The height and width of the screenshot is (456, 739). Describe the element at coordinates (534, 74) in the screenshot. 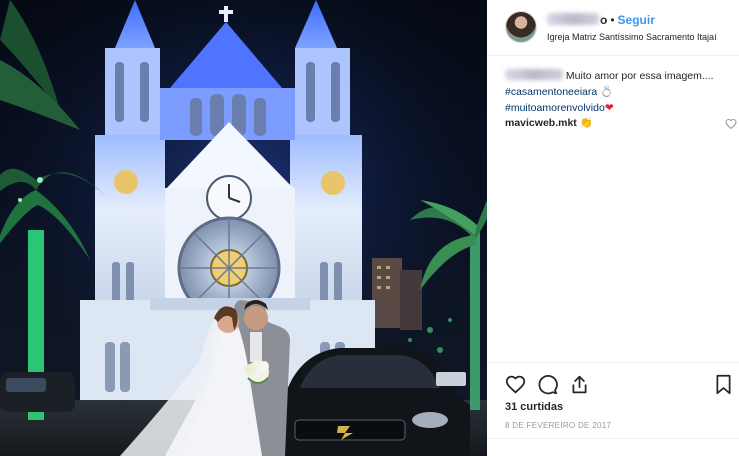

I see `blurred-caption-username` at that location.